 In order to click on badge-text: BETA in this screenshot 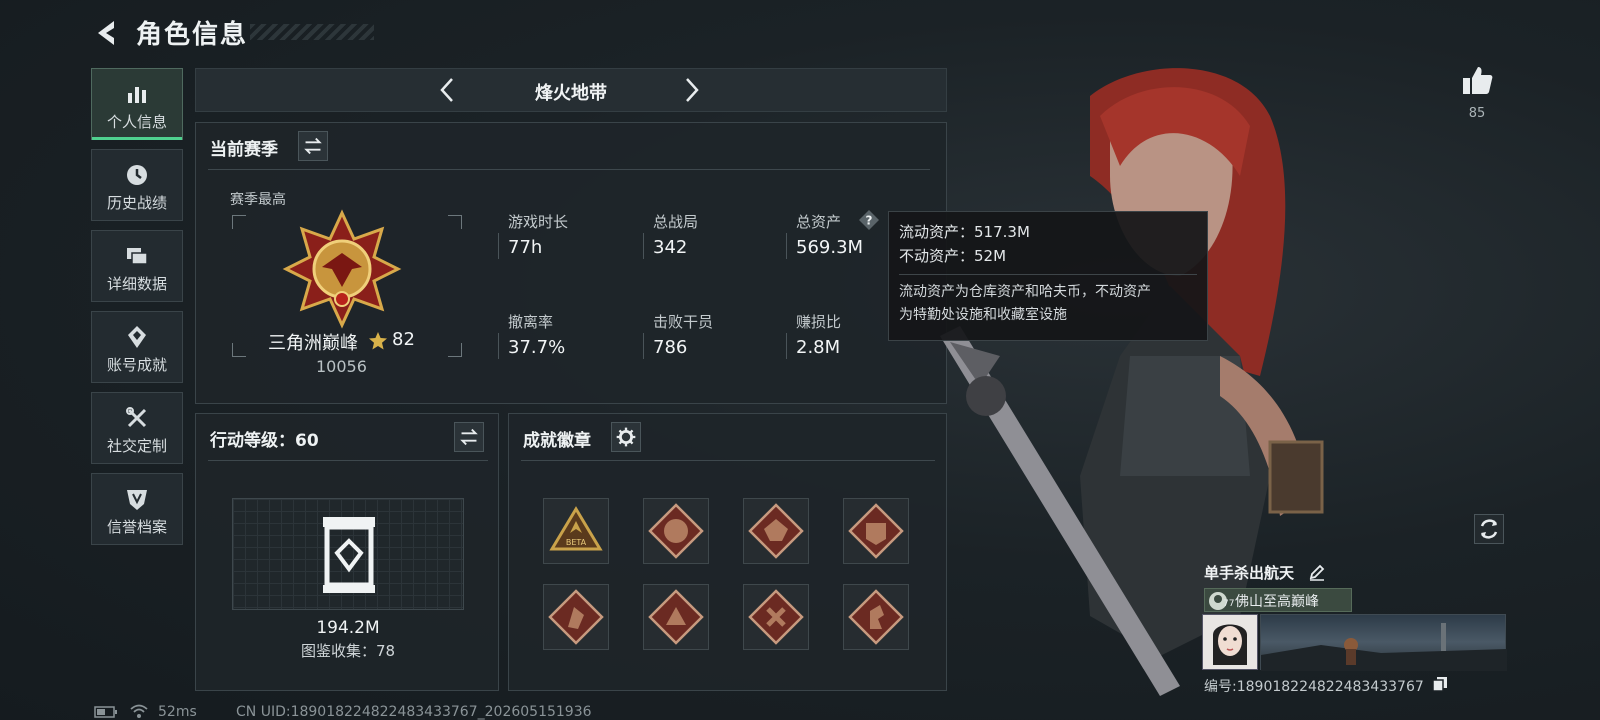, I will do `click(576, 542)`.